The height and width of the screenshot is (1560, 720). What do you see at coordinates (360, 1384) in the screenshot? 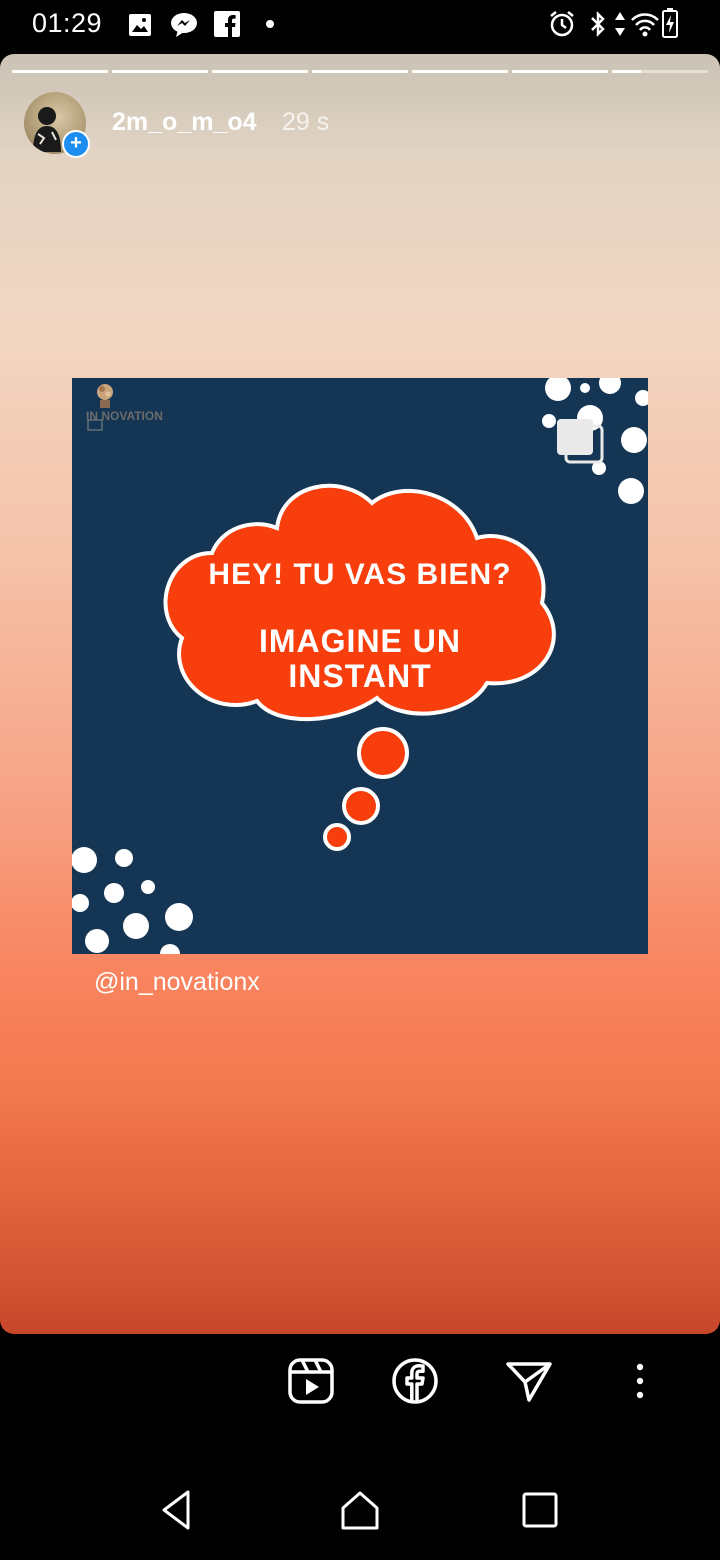
I see `story-action-bar` at bounding box center [360, 1384].